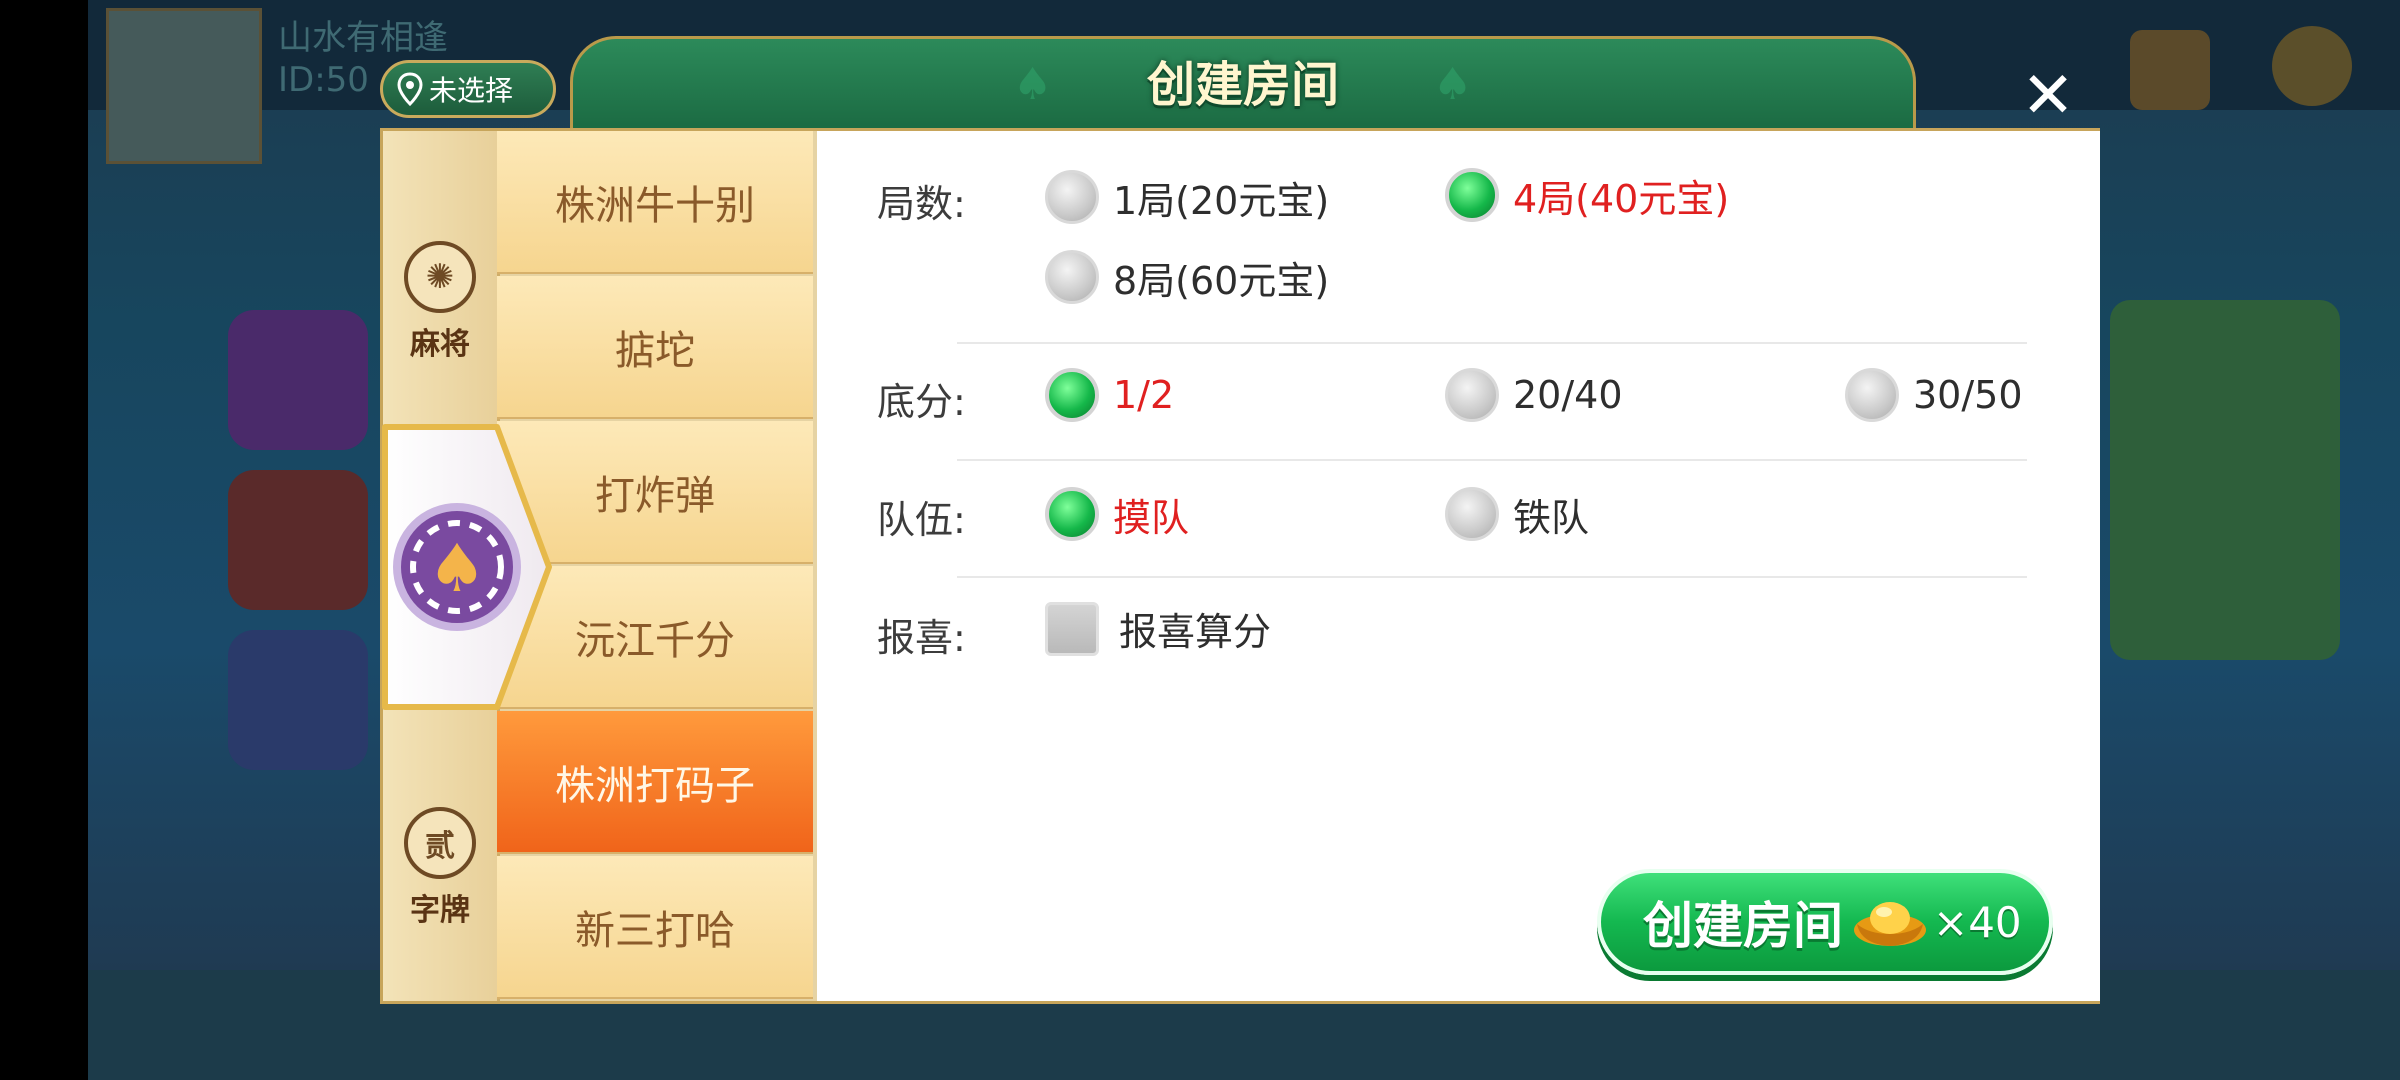 This screenshot has width=2400, height=1080. I want to click on poker-tab-shape: ♠, so click(467, 567).